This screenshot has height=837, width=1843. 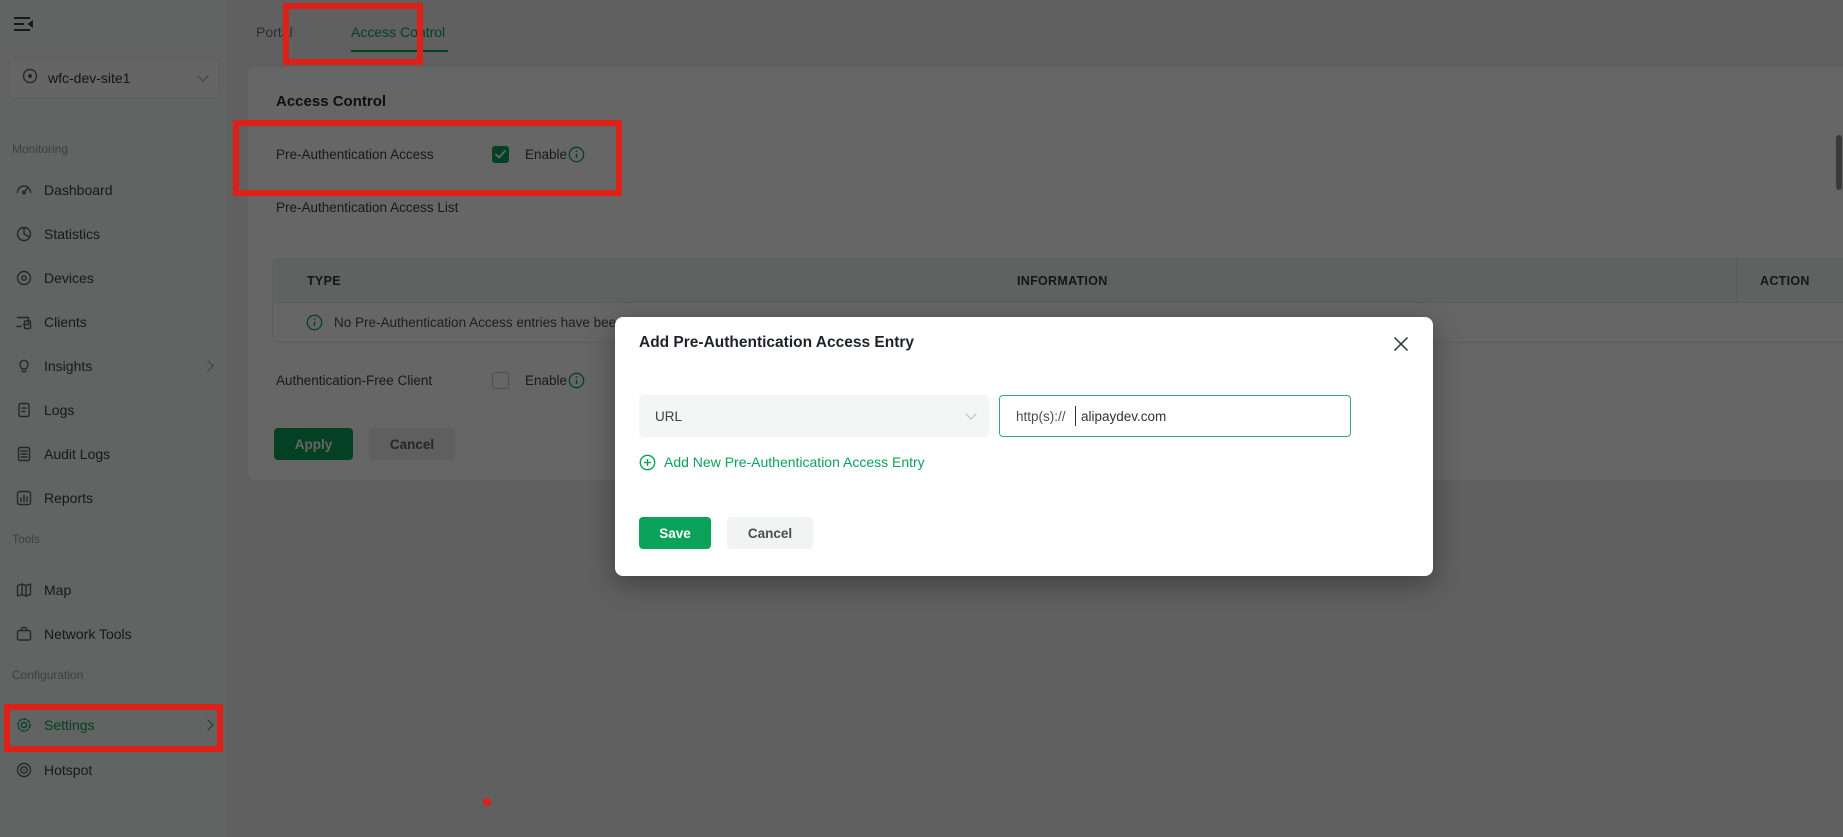 What do you see at coordinates (770, 533) in the screenshot?
I see `modal-cancel-button: Cancel` at bounding box center [770, 533].